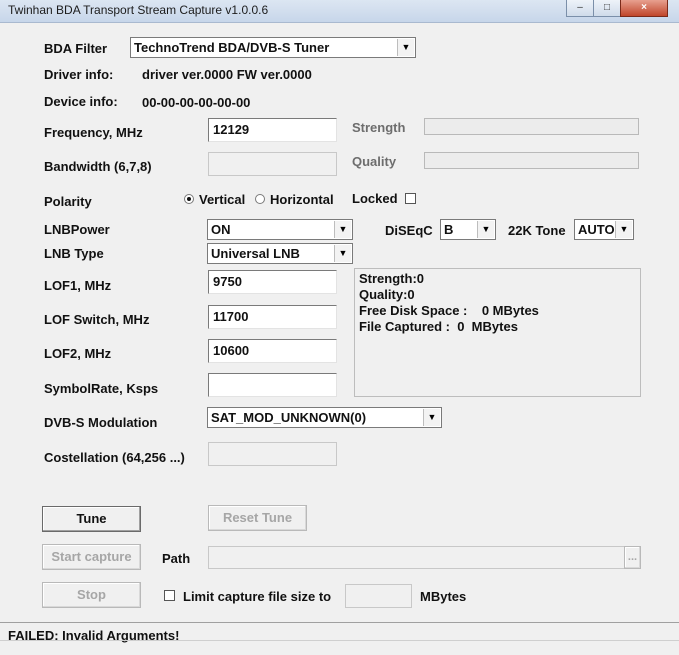 Image resolution: width=679 pixels, height=655 pixels. What do you see at coordinates (176, 558) in the screenshot?
I see `path-label: Path` at bounding box center [176, 558].